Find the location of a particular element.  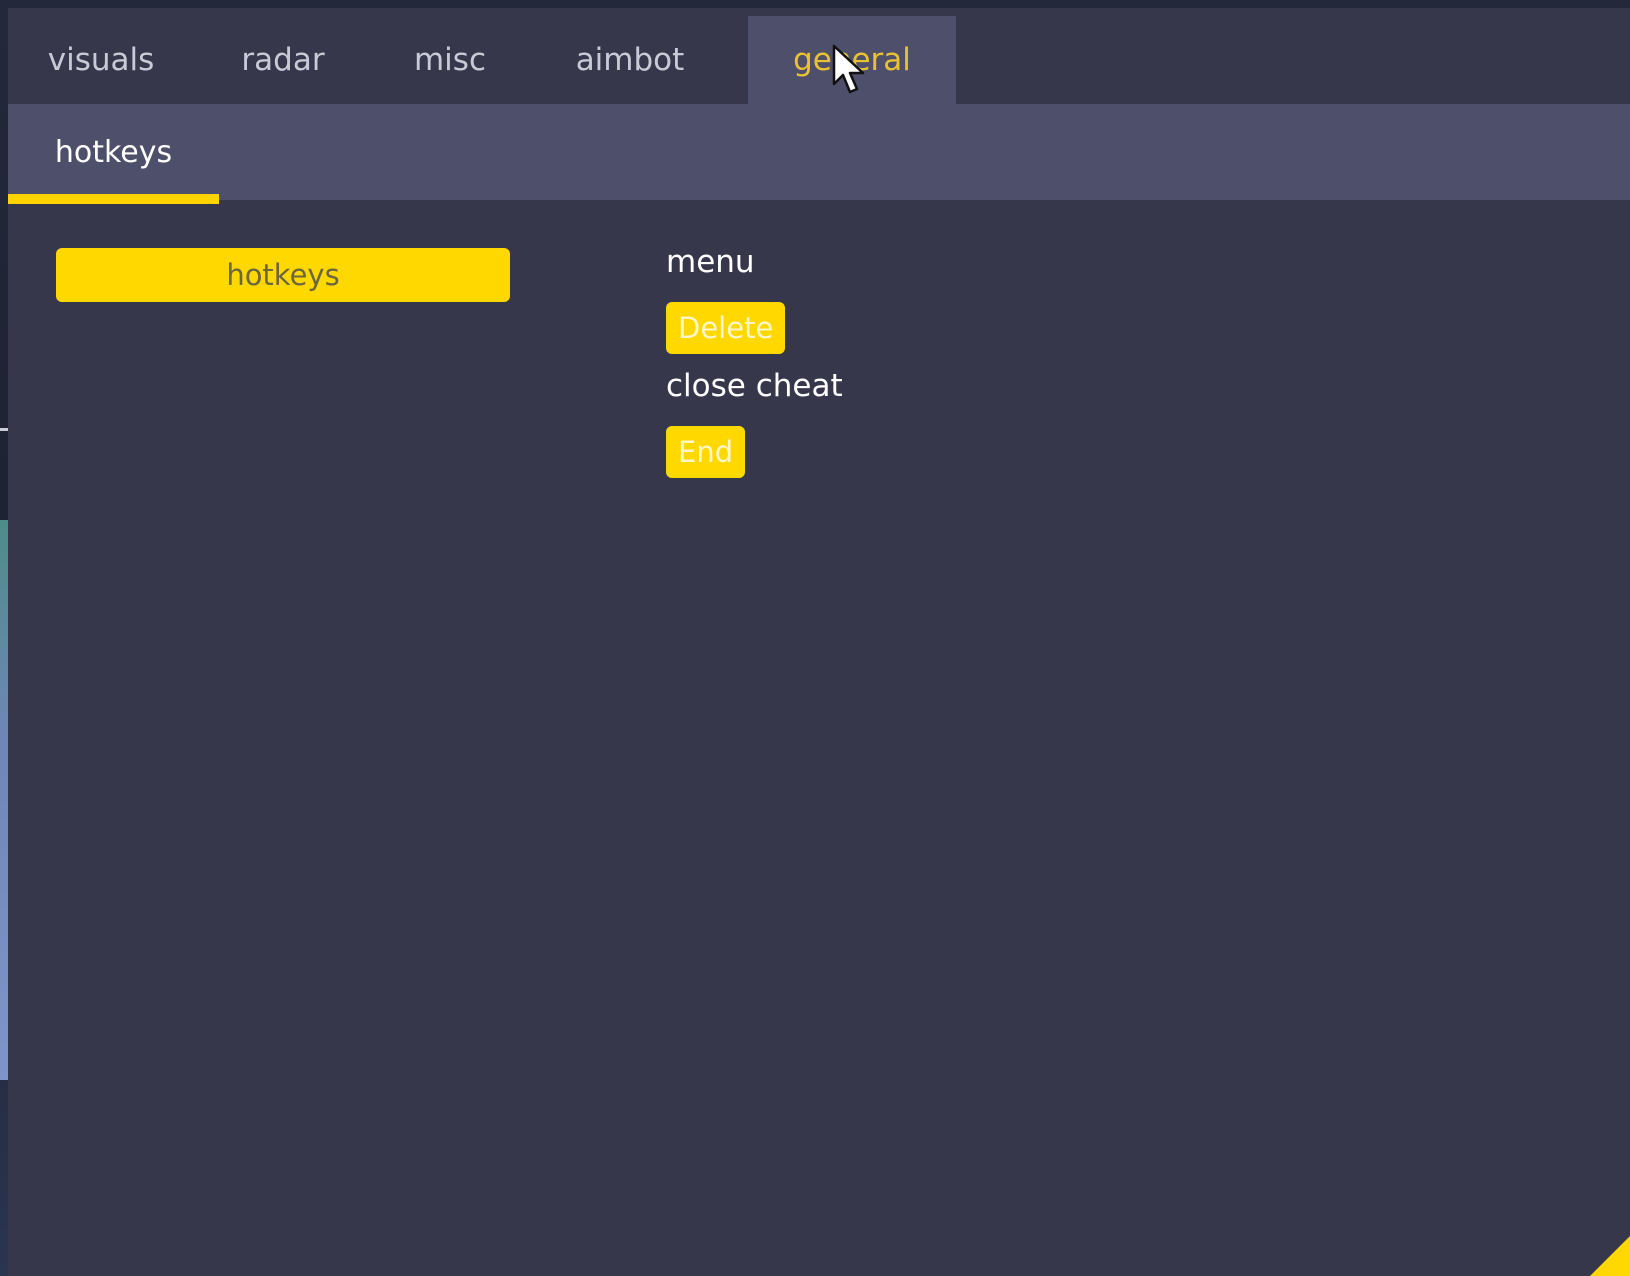

resize-grip-icon is located at coordinates (1610, 1256).